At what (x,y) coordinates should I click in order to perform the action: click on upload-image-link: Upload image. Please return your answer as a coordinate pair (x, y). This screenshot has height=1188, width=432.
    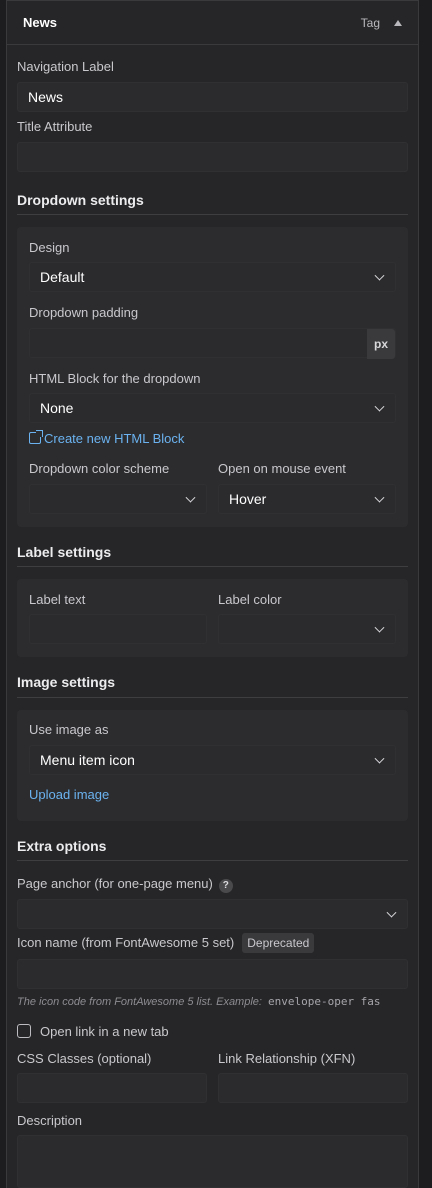
    Looking at the image, I should click on (69, 794).